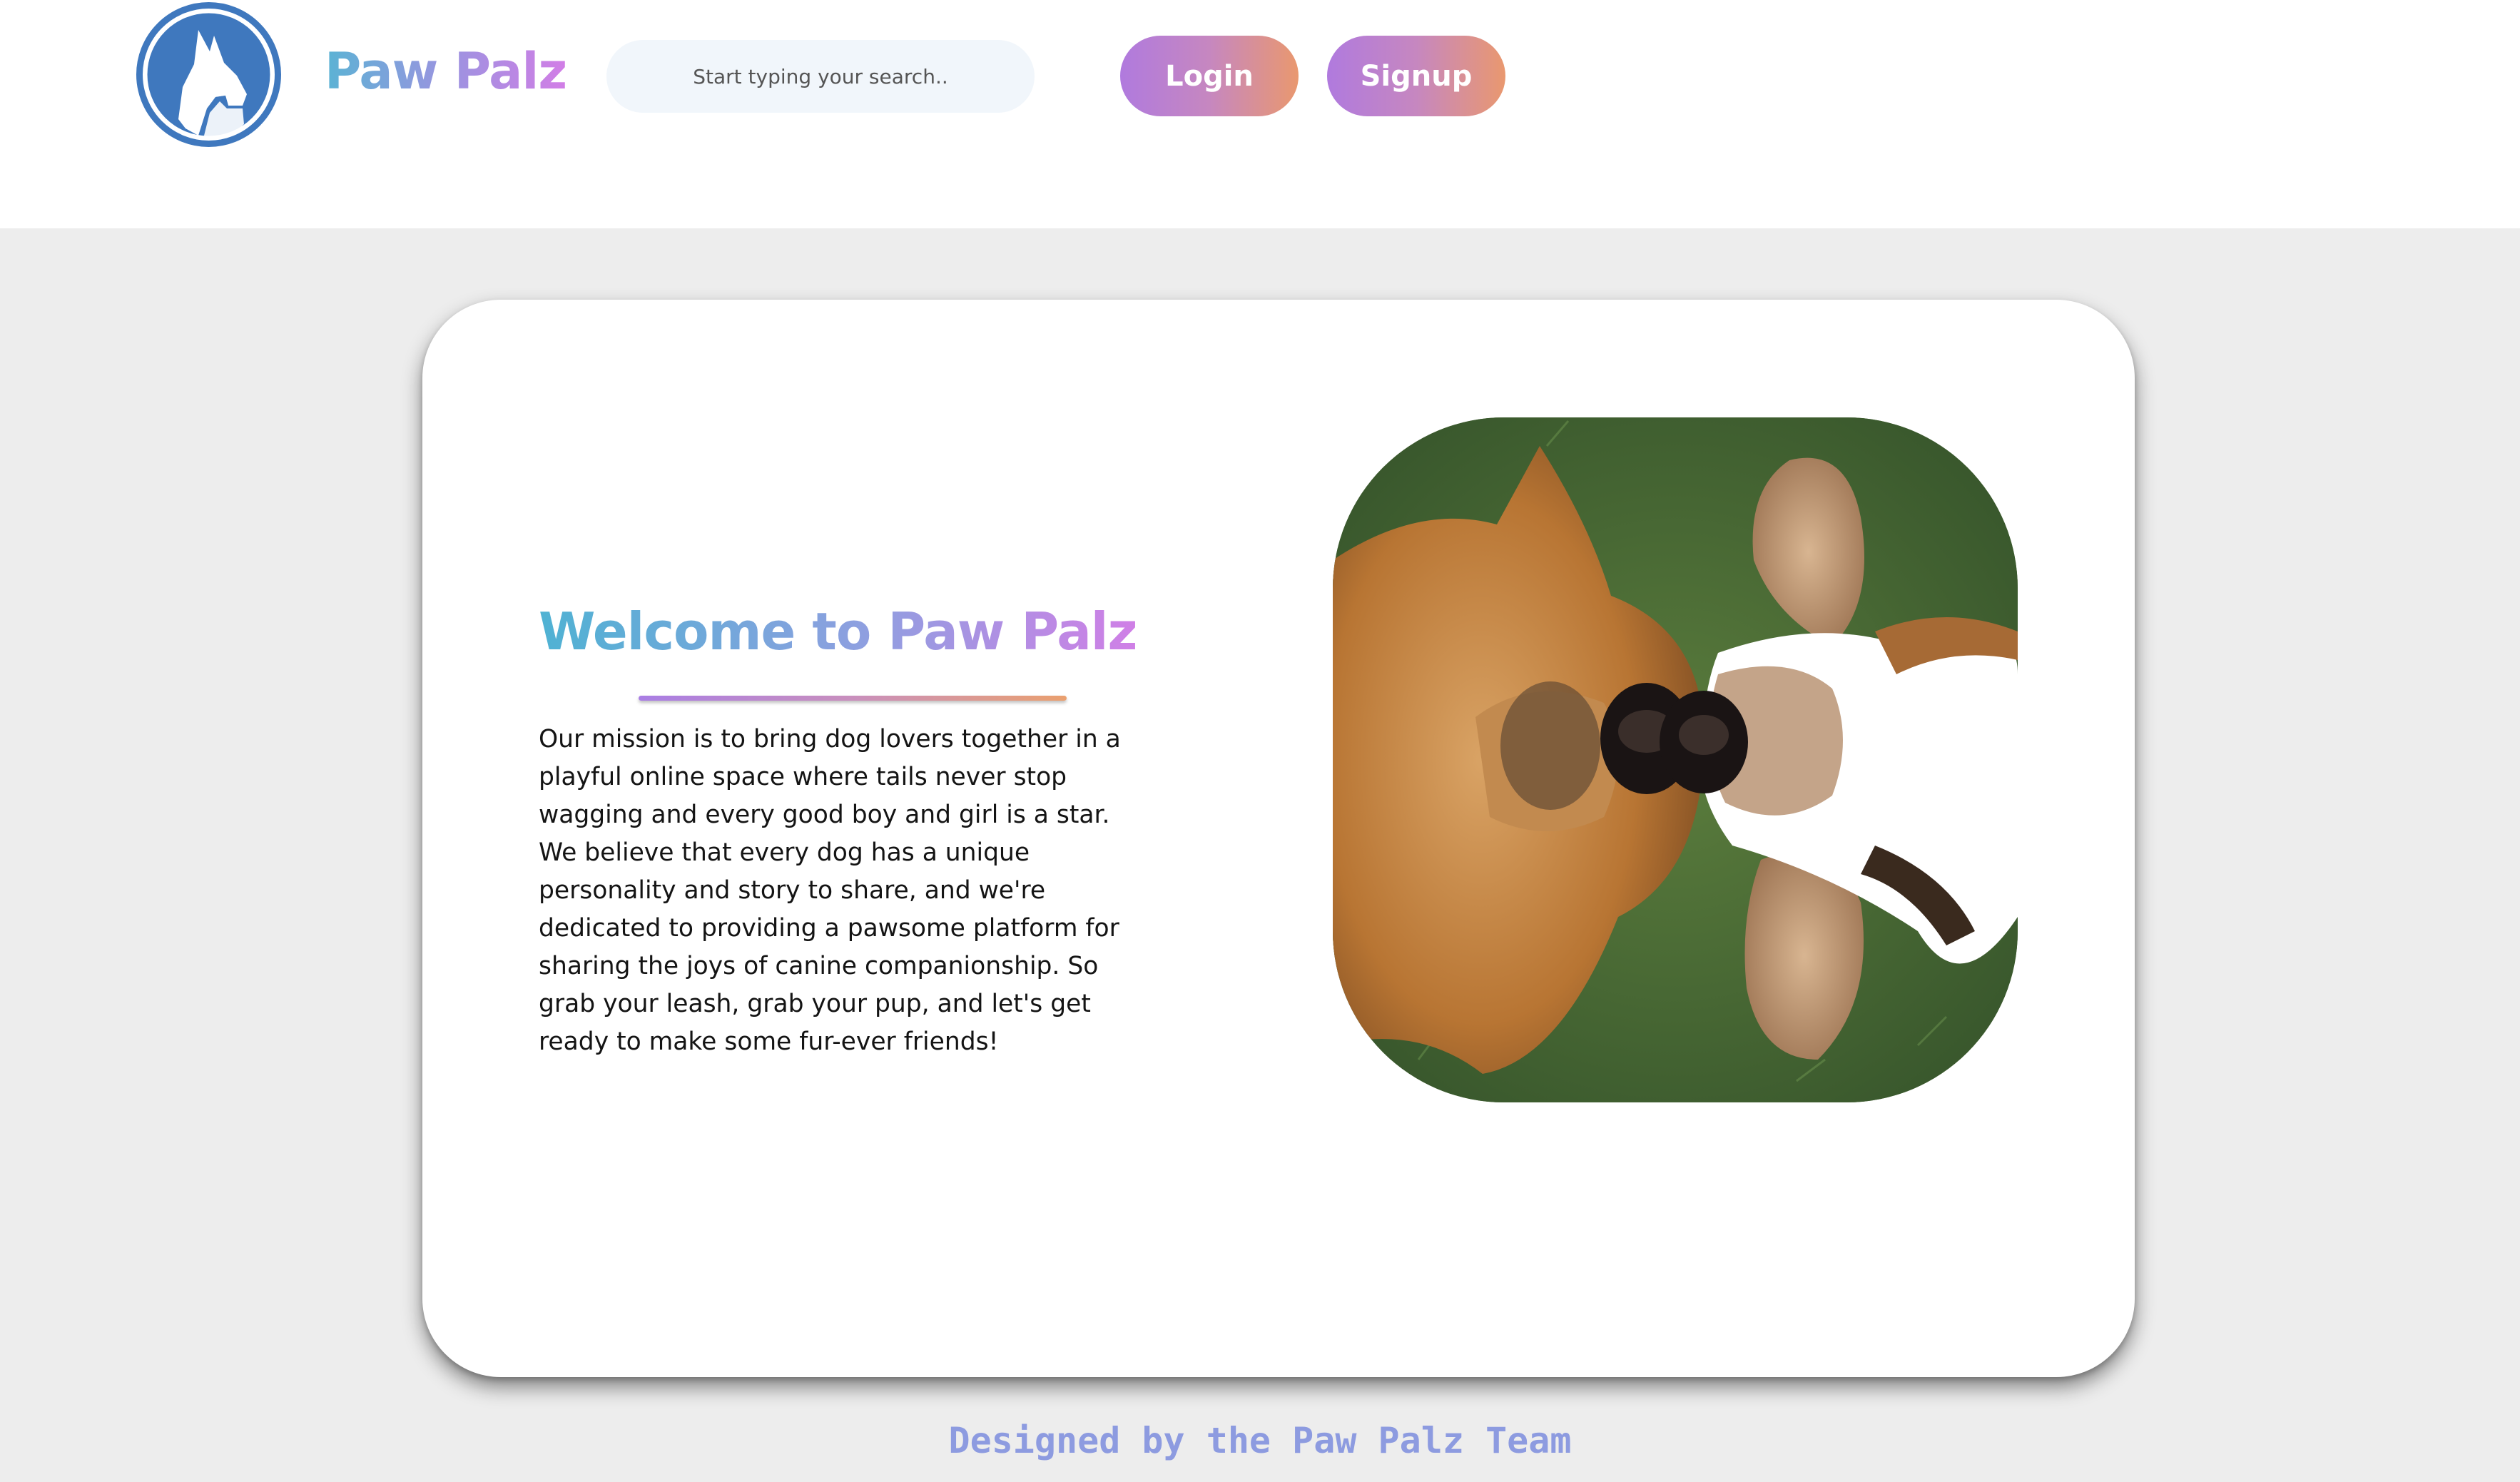 This screenshot has width=2520, height=1482. I want to click on dog-head-logo-icon, so click(209, 74).